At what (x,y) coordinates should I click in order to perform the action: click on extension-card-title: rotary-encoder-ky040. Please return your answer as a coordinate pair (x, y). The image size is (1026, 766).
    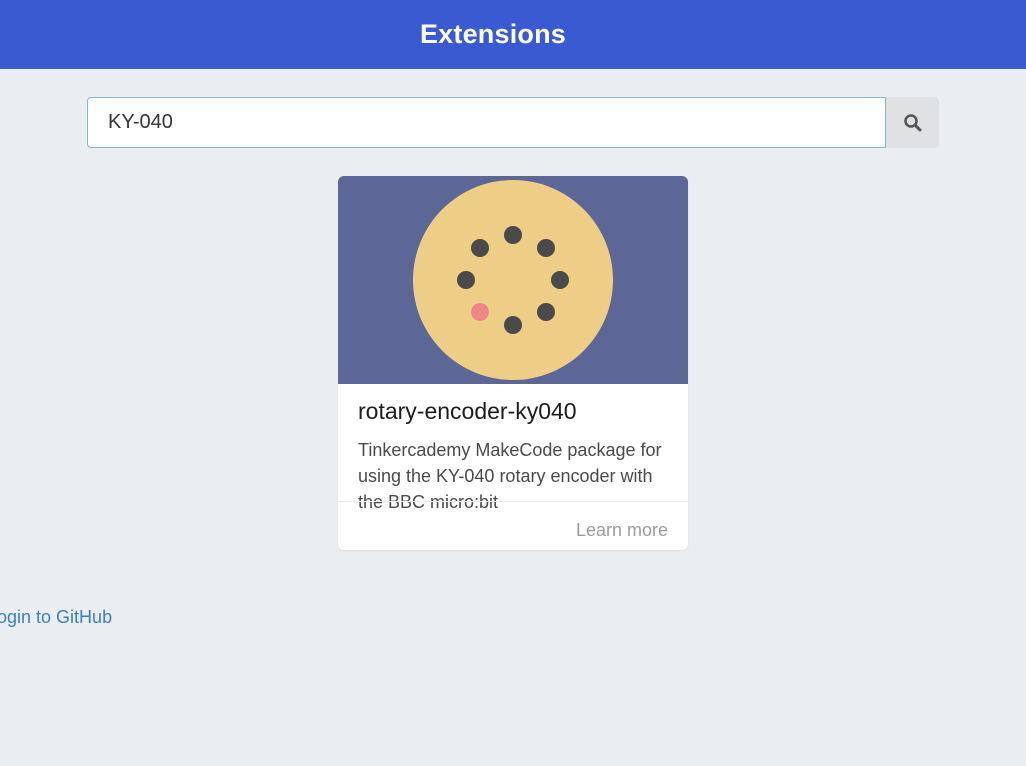
    Looking at the image, I should click on (467, 411).